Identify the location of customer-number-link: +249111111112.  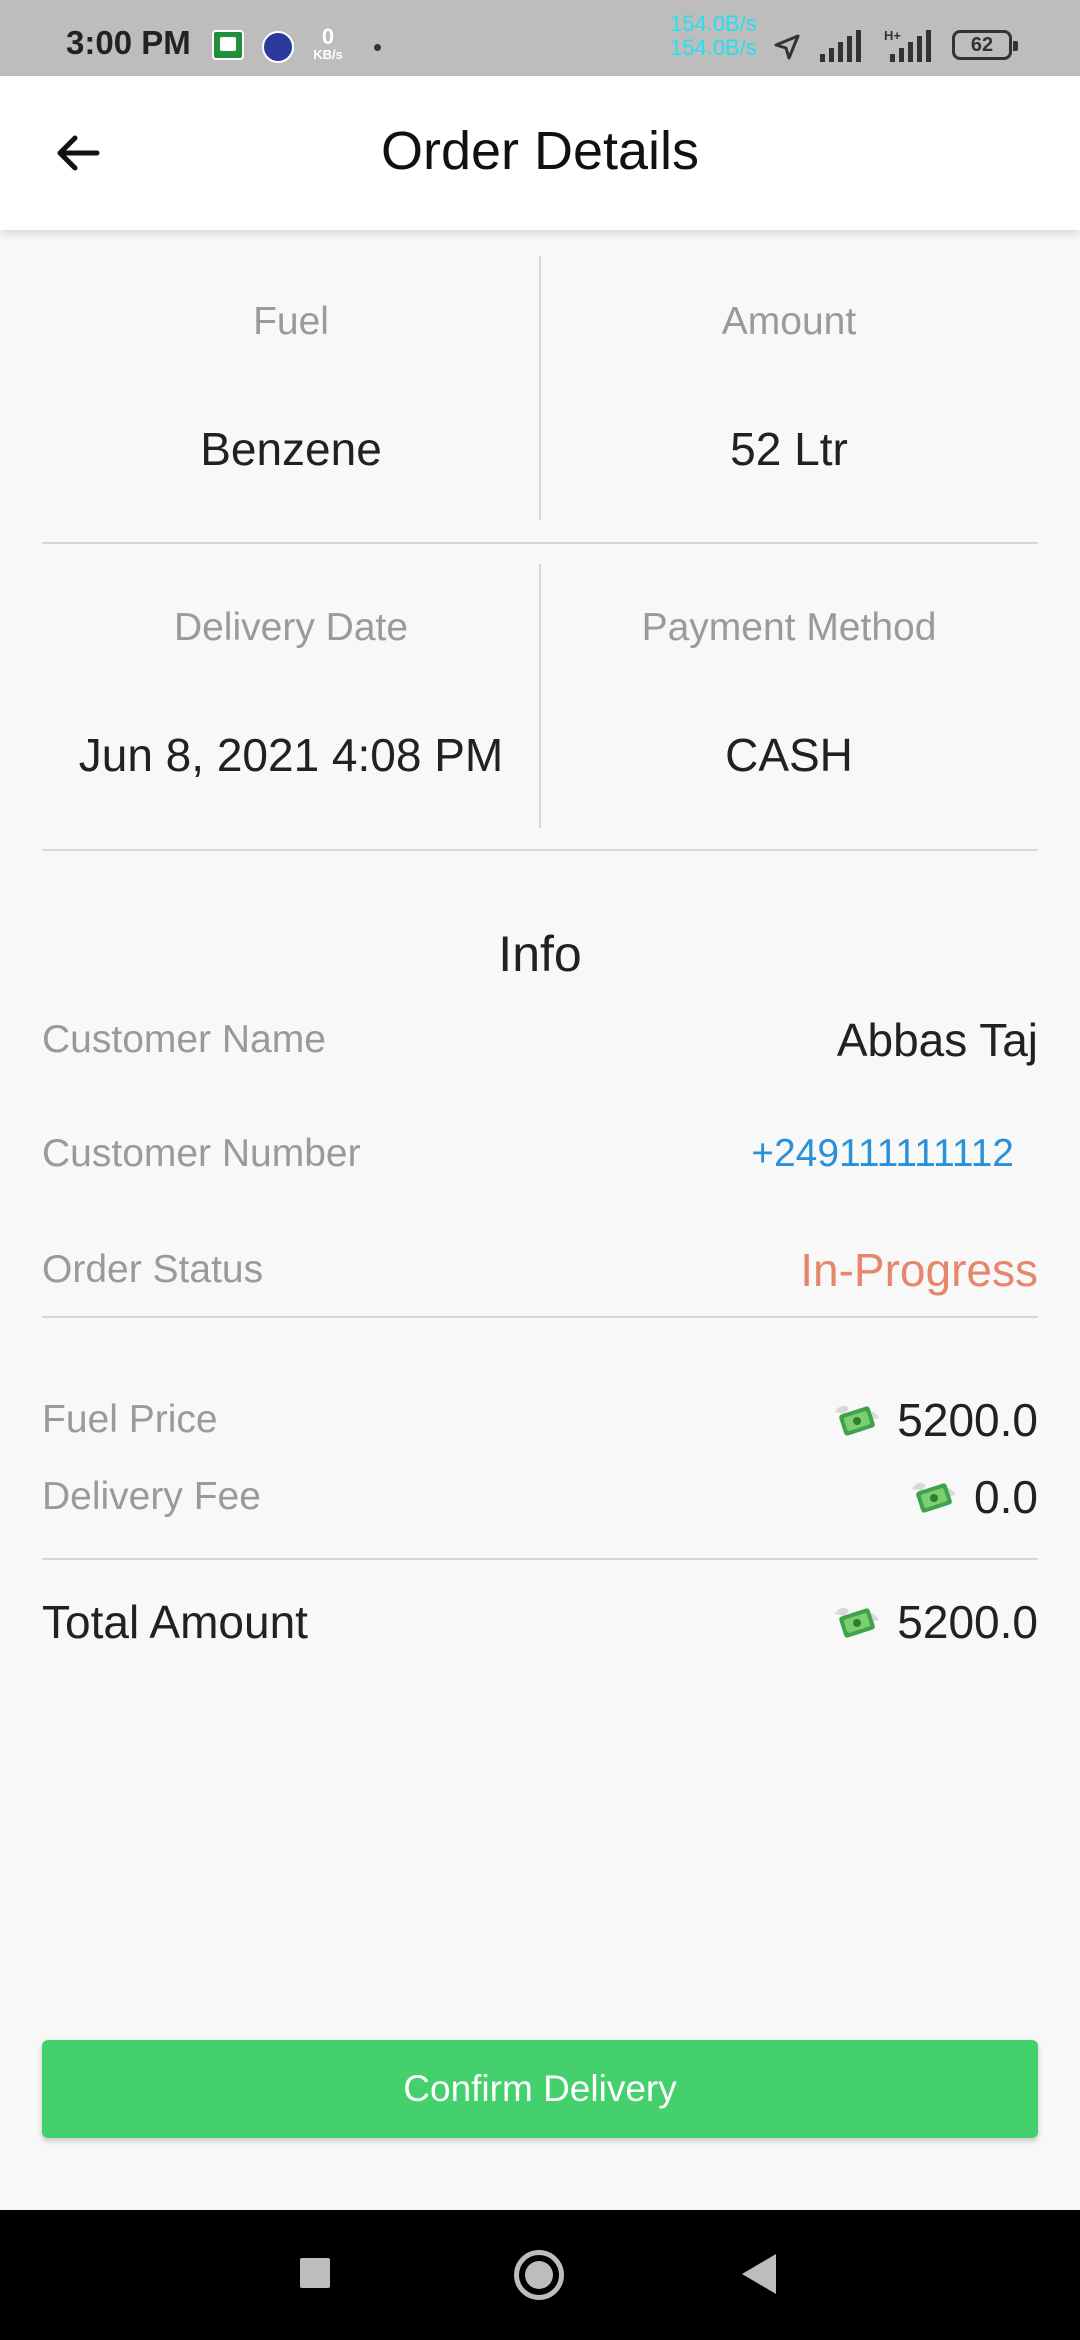
(882, 1154).